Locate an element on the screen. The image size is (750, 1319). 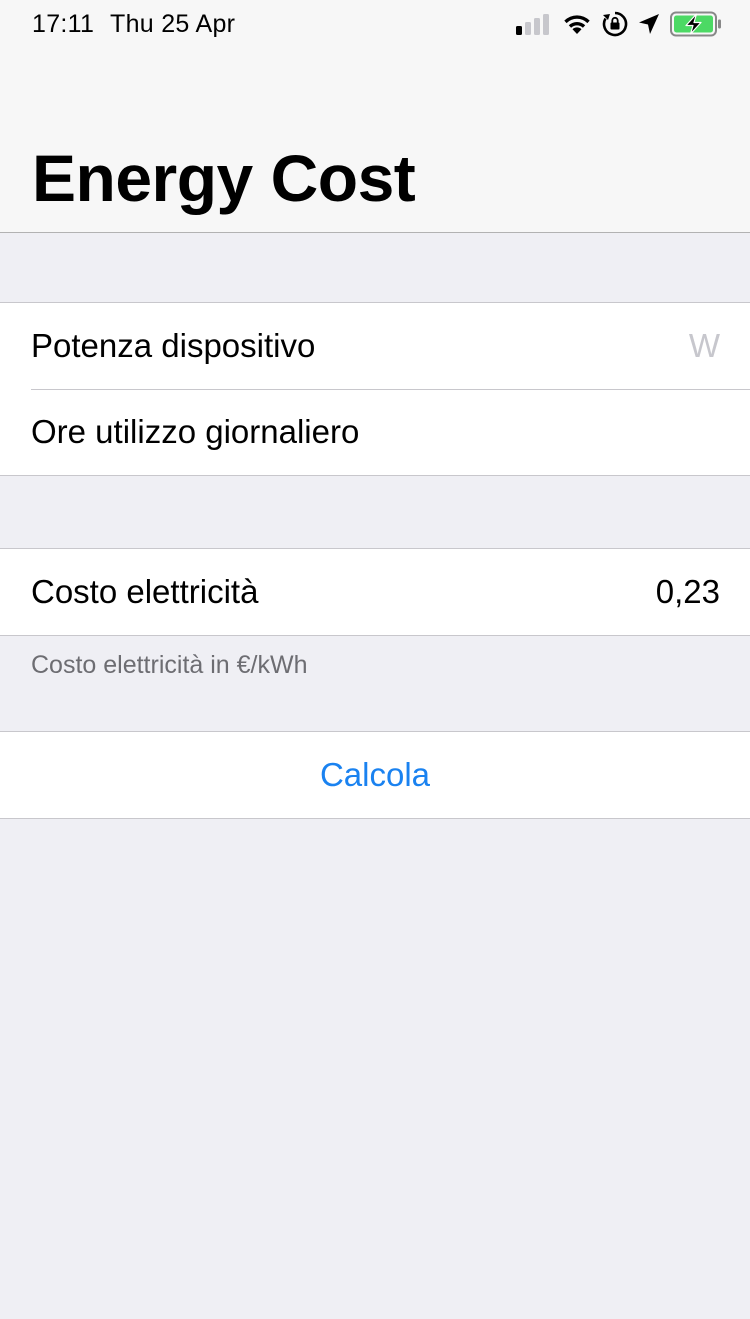
cost-input: 0,23 is located at coordinates (688, 592).